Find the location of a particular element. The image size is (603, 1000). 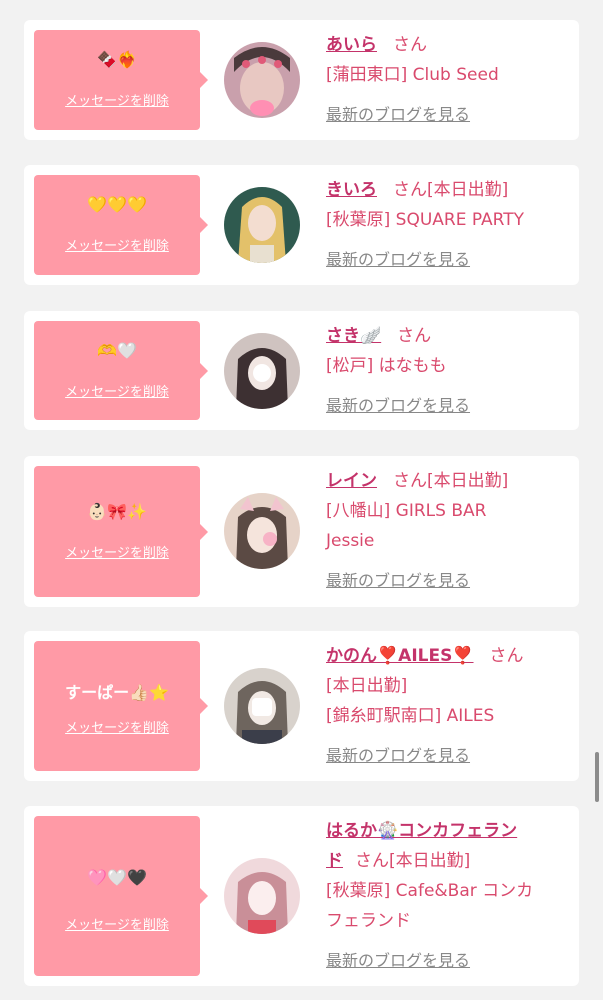

message-text: 💛💛💛 is located at coordinates (117, 204).